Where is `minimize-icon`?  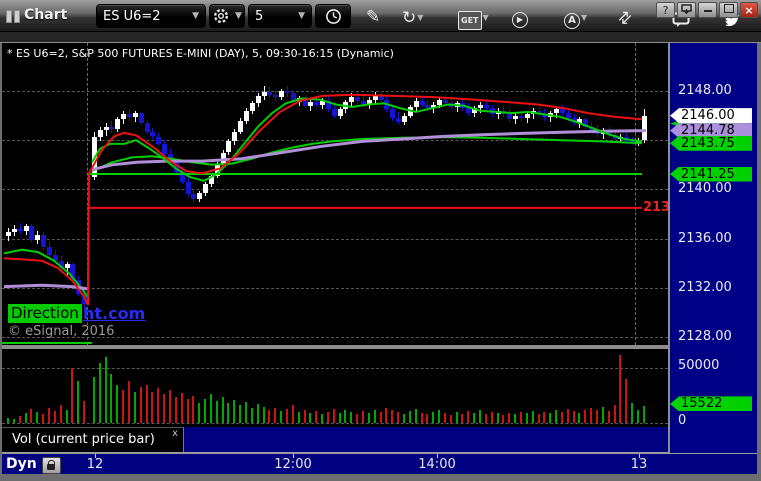 minimize-icon is located at coordinates (707, 11).